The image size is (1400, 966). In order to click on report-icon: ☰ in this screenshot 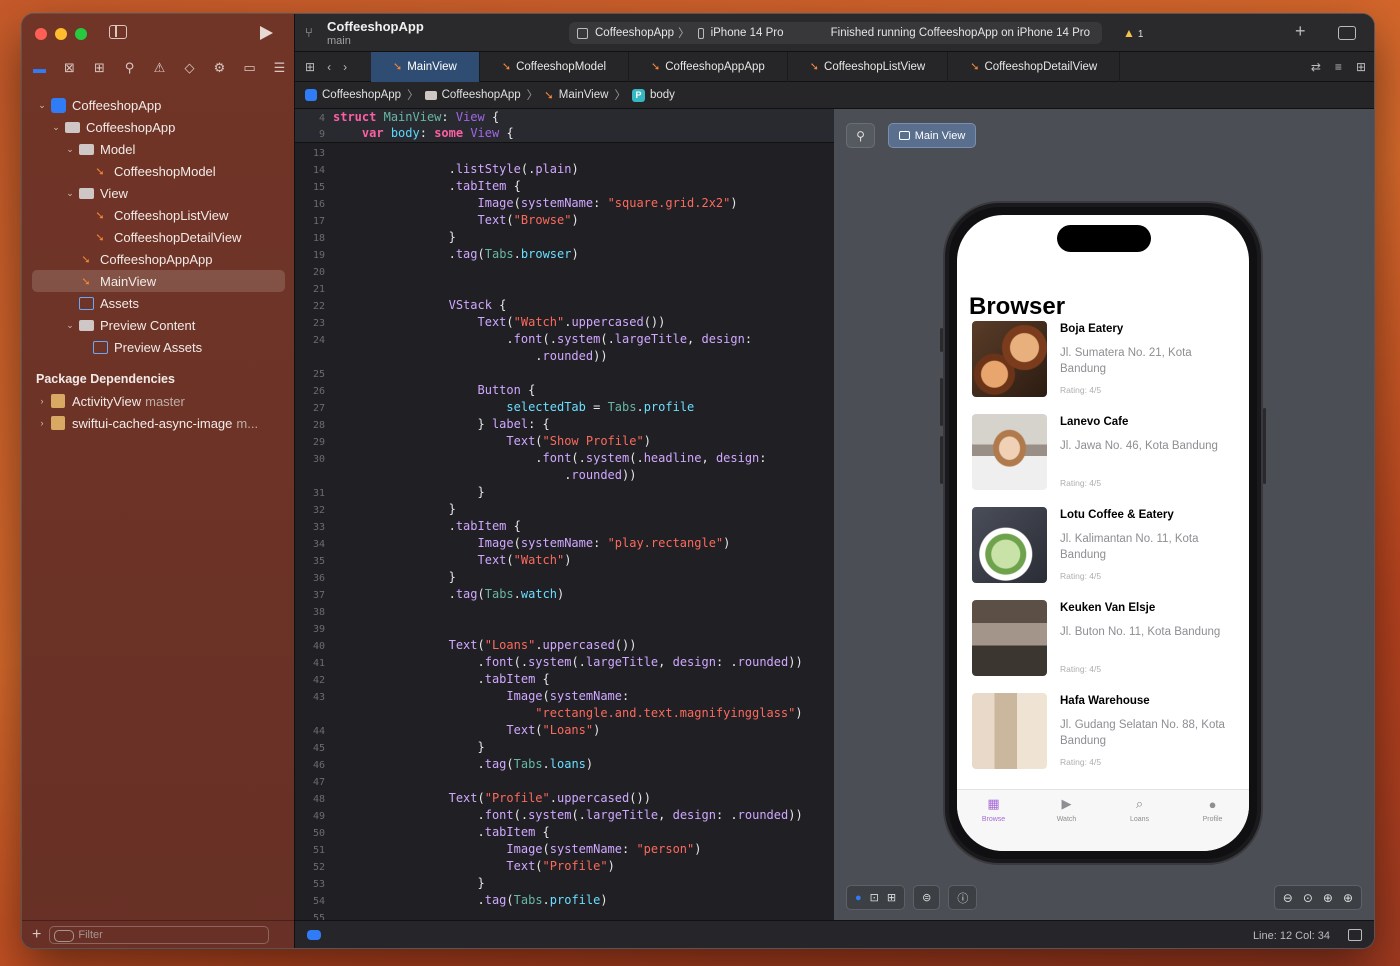, I will do `click(279, 68)`.